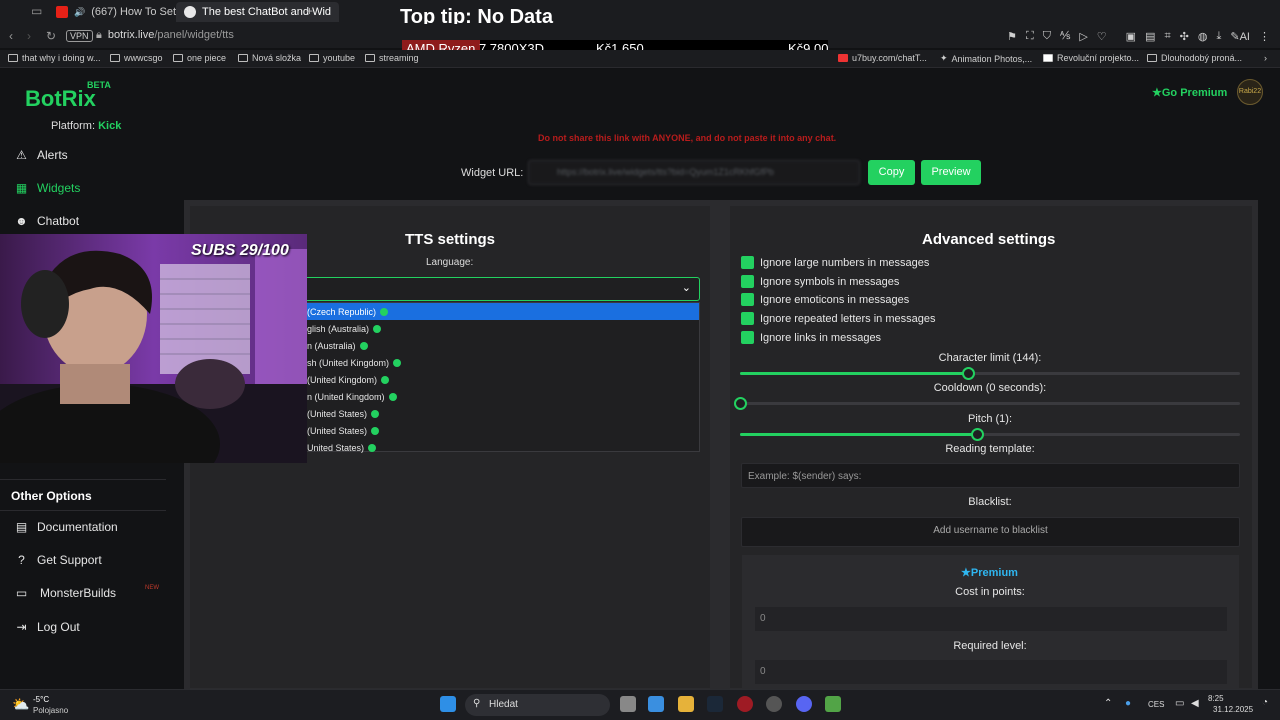 Image resolution: width=1280 pixels, height=720 pixels. I want to click on chevron-up-icon: ⌃, so click(1108, 703).